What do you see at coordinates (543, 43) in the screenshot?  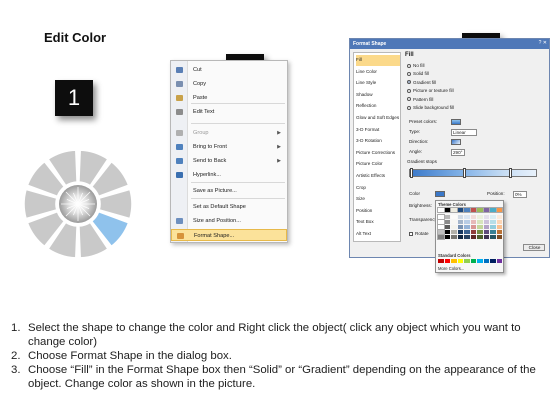 I see `dialog-close-icon: ? ✕` at bounding box center [543, 43].